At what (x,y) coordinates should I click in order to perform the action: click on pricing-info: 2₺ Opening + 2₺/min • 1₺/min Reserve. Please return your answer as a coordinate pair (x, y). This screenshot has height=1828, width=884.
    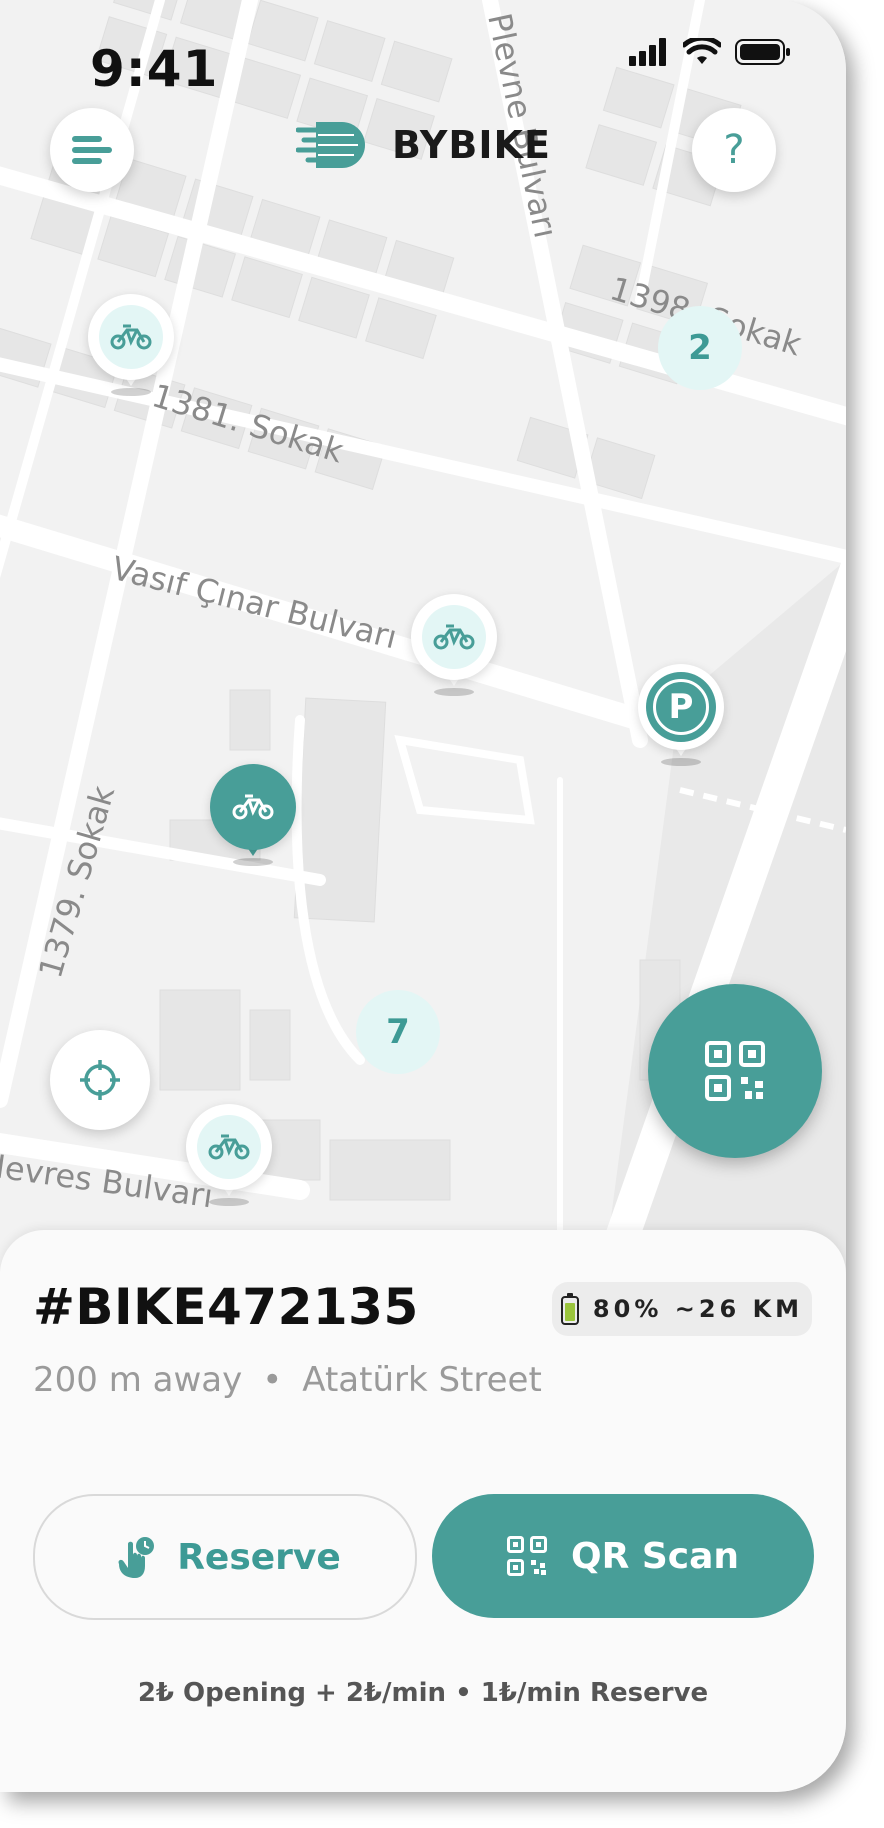
    Looking at the image, I should click on (423, 1693).